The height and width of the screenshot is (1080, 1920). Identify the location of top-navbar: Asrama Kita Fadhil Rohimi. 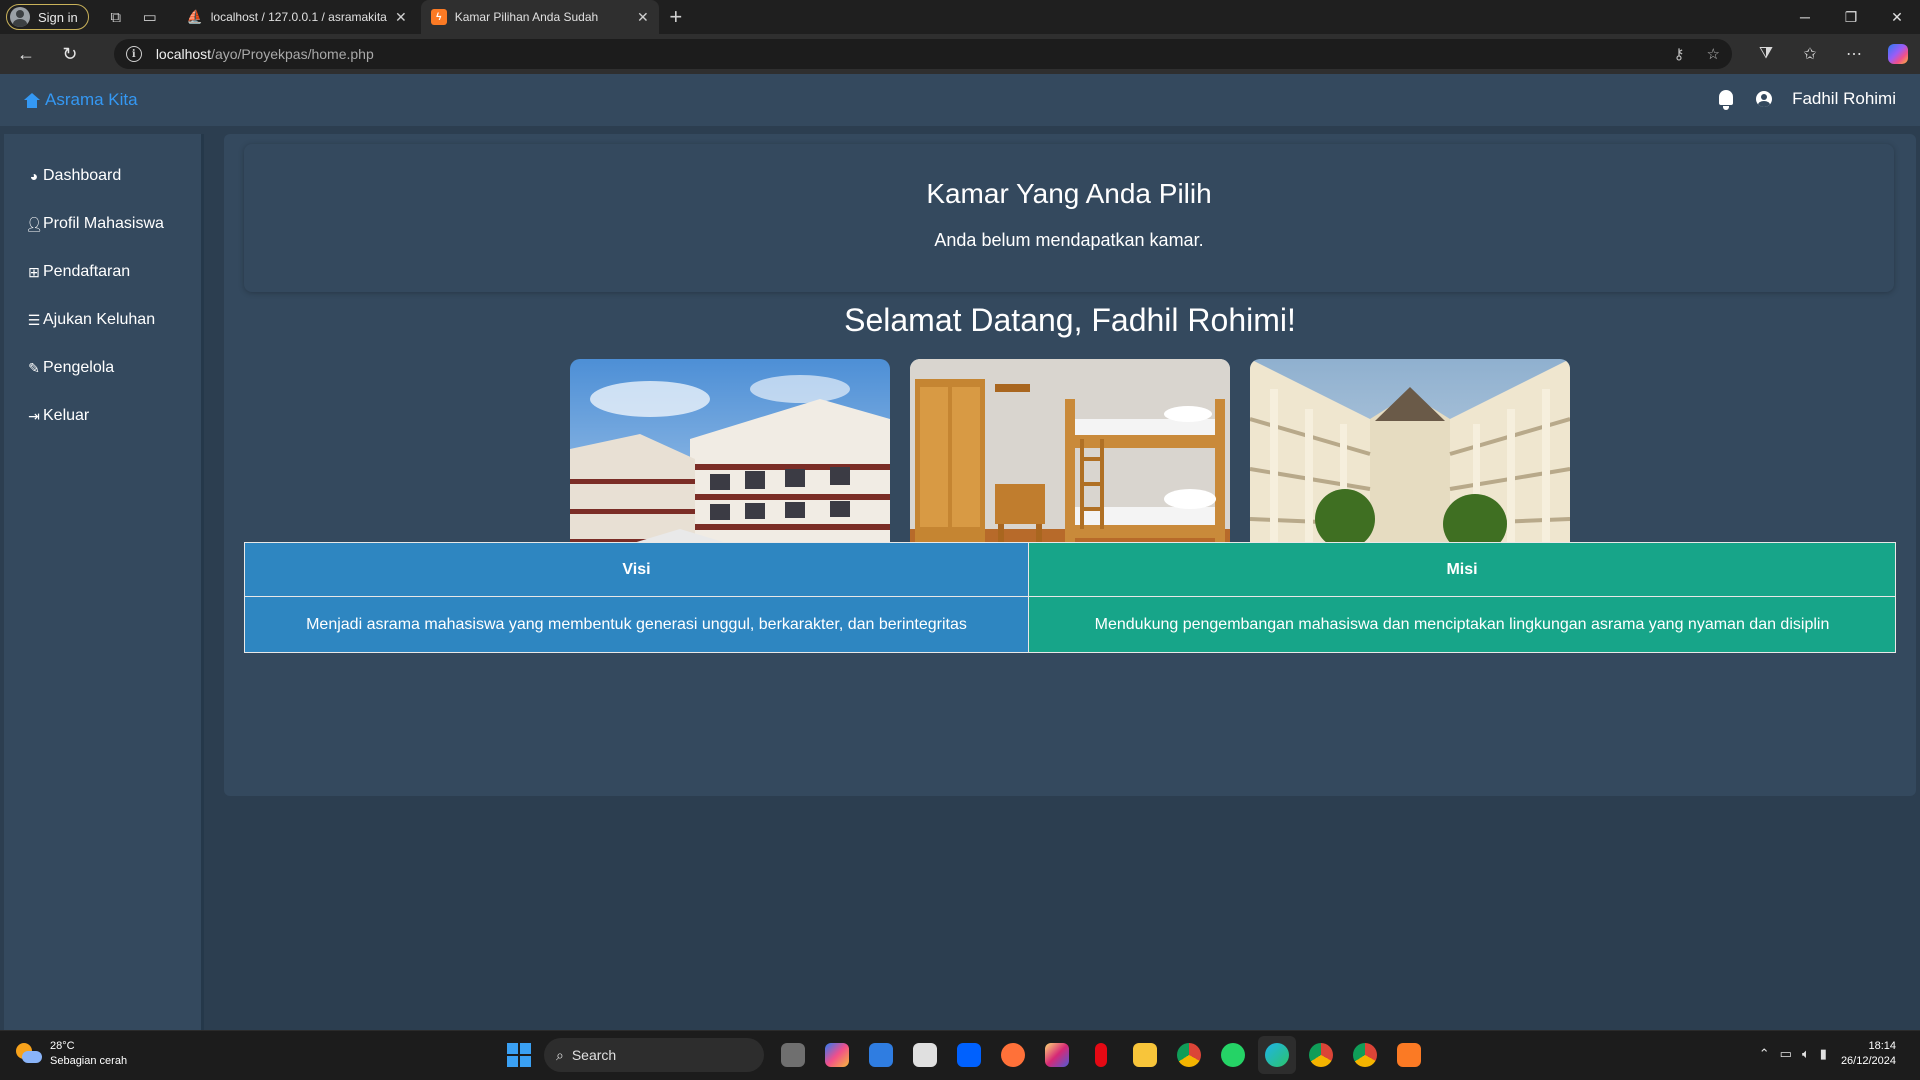
(960, 100).